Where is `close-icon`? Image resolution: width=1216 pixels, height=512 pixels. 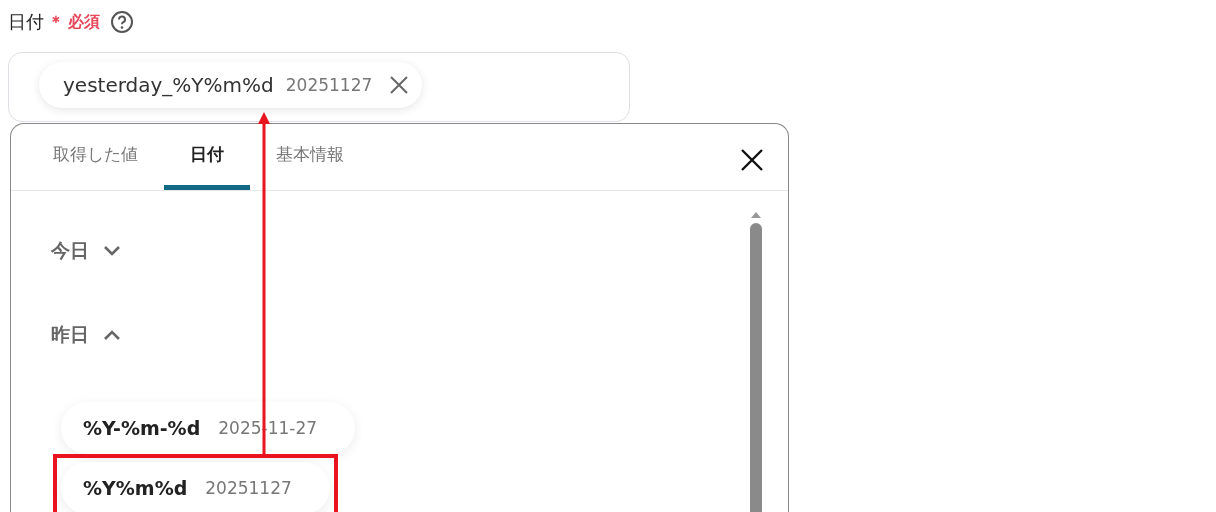 close-icon is located at coordinates (752, 160).